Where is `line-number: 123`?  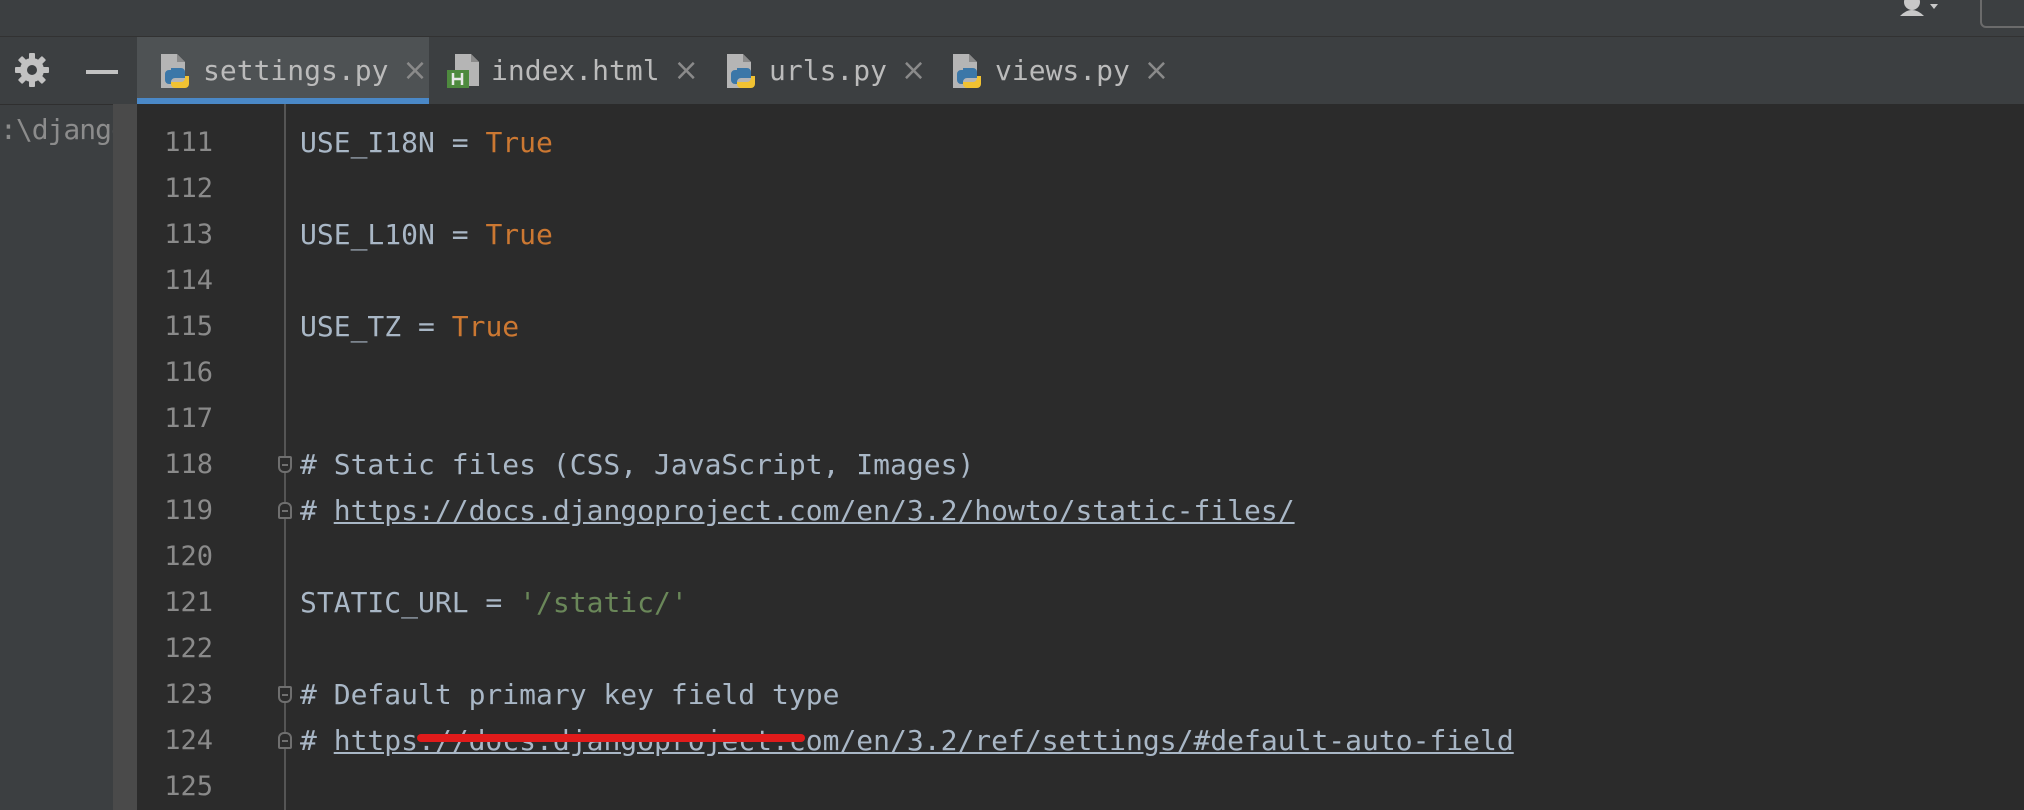 line-number: 123 is located at coordinates (188, 694).